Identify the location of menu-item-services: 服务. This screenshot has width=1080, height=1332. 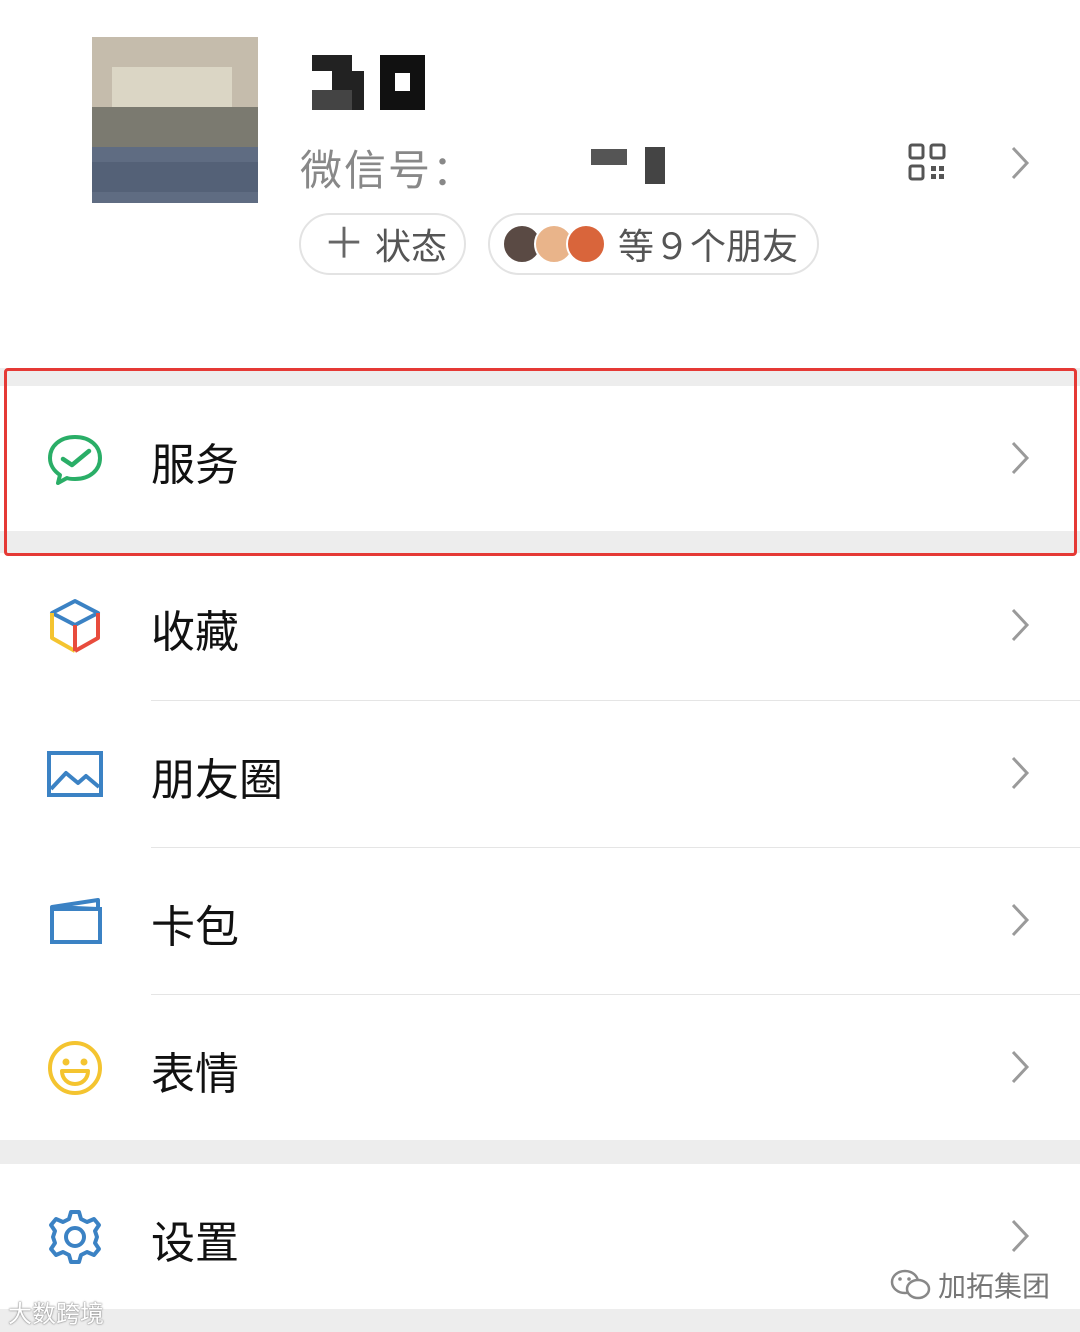
(540, 458).